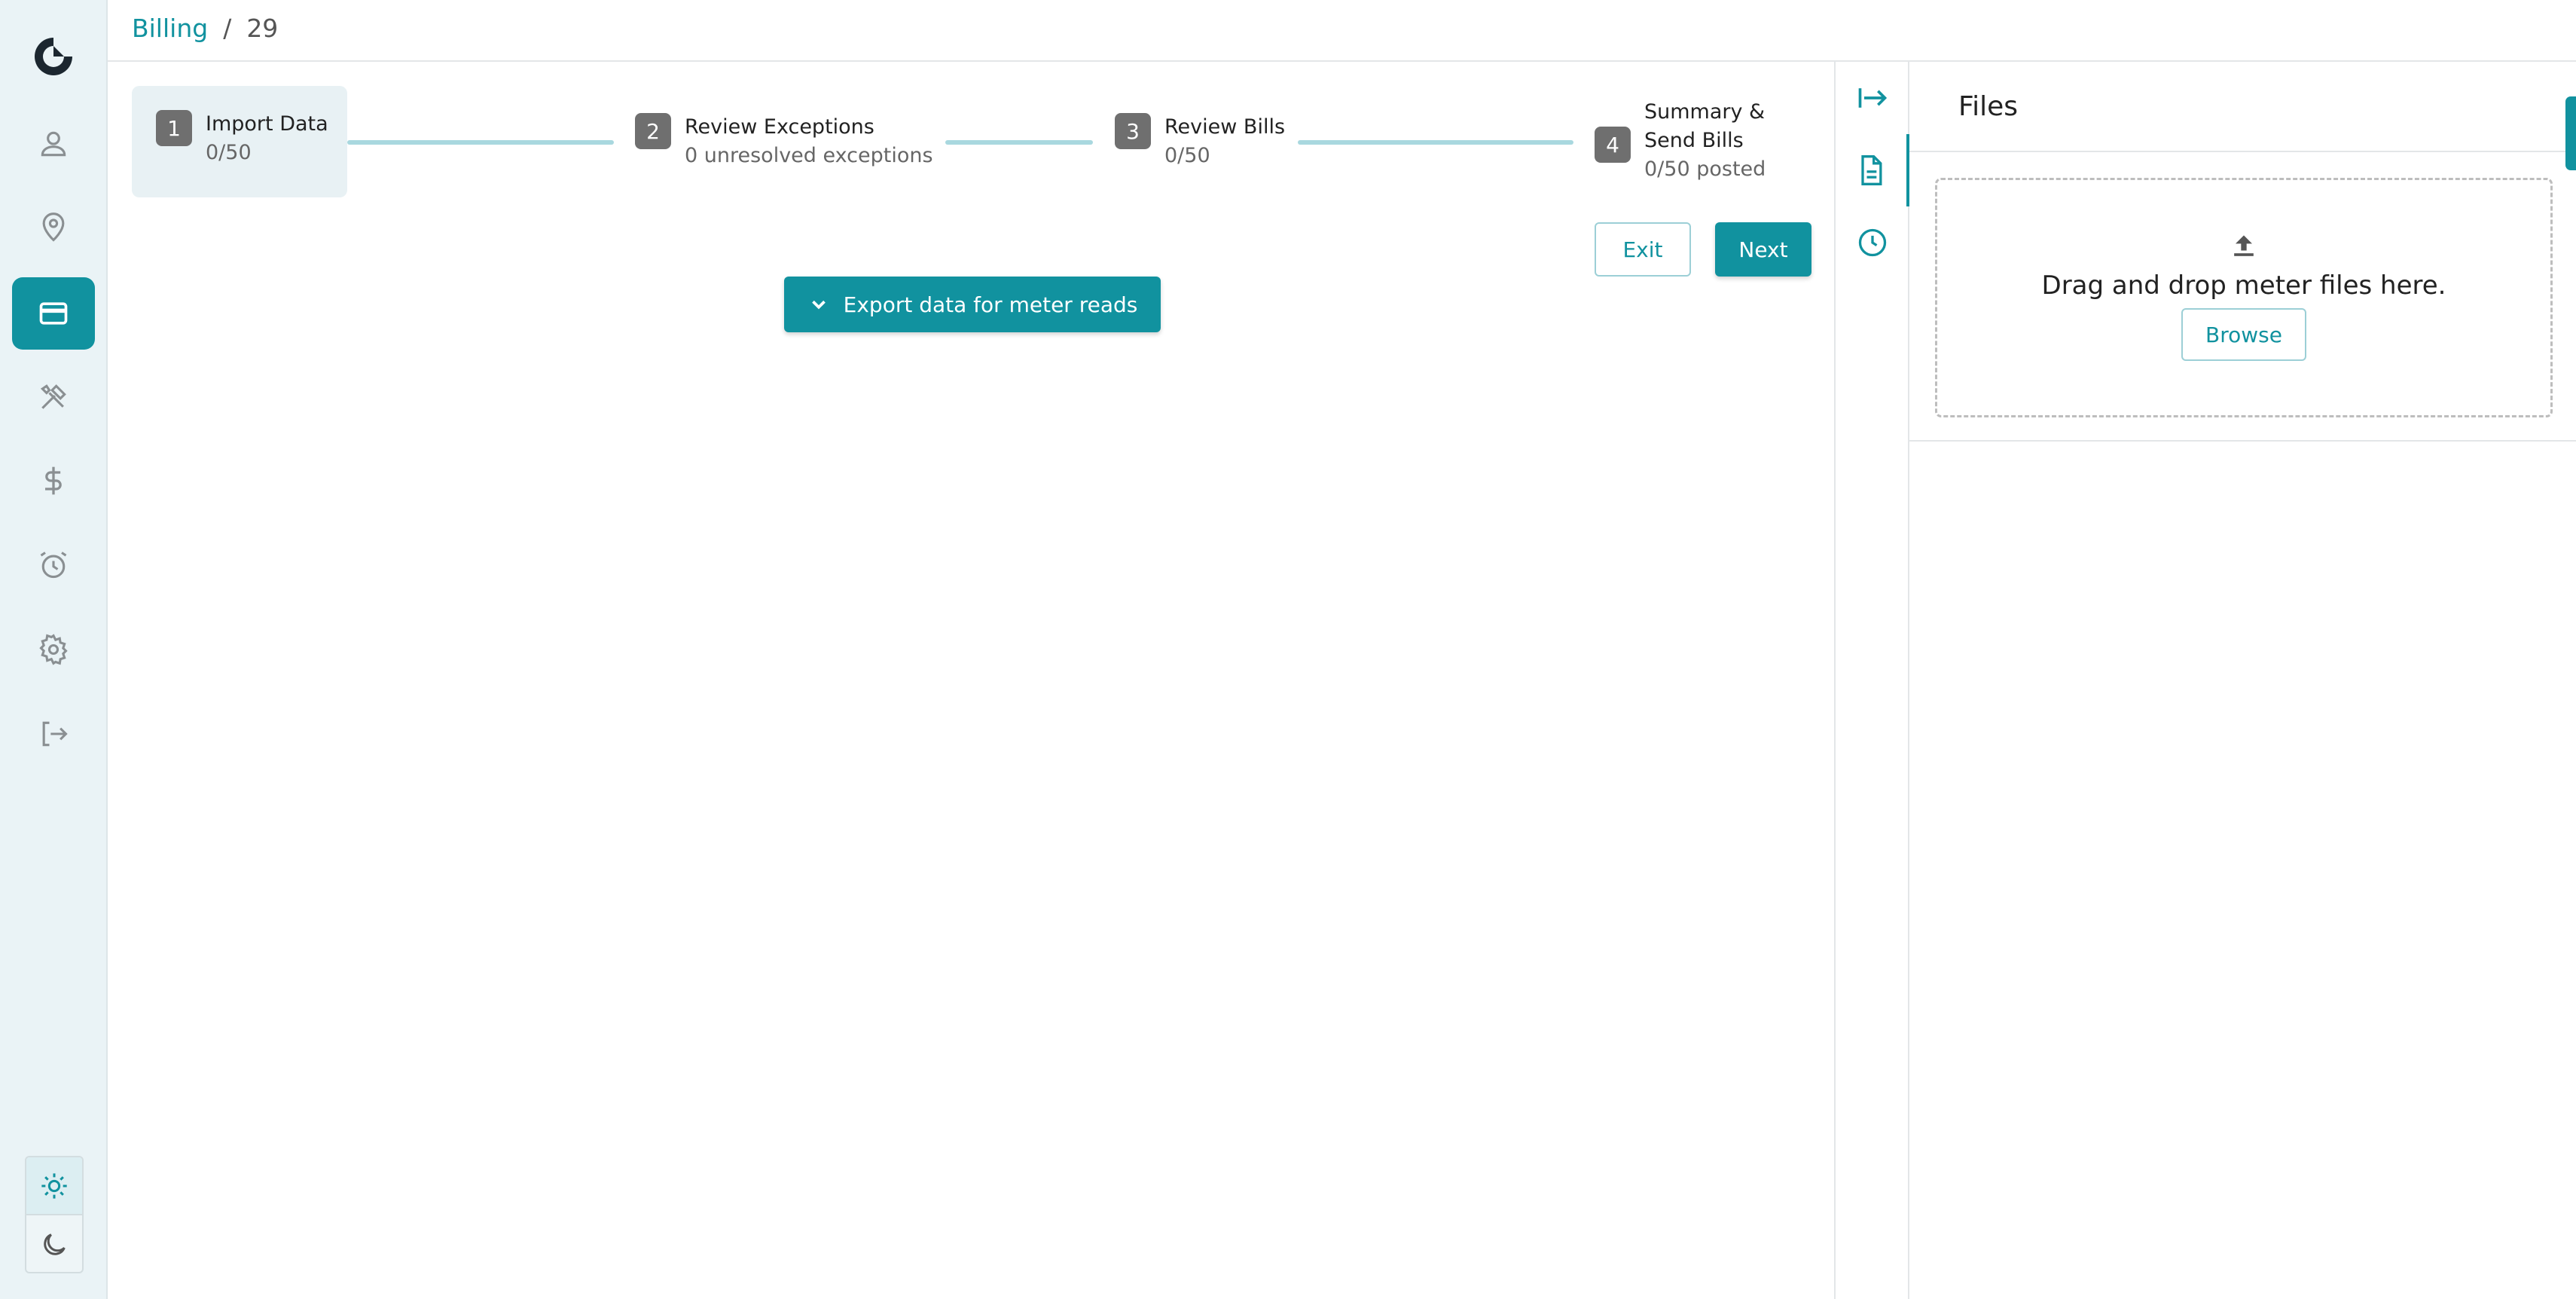 The image size is (2576, 1299). Describe the element at coordinates (1613, 145) in the screenshot. I see `step-number: 4` at that location.